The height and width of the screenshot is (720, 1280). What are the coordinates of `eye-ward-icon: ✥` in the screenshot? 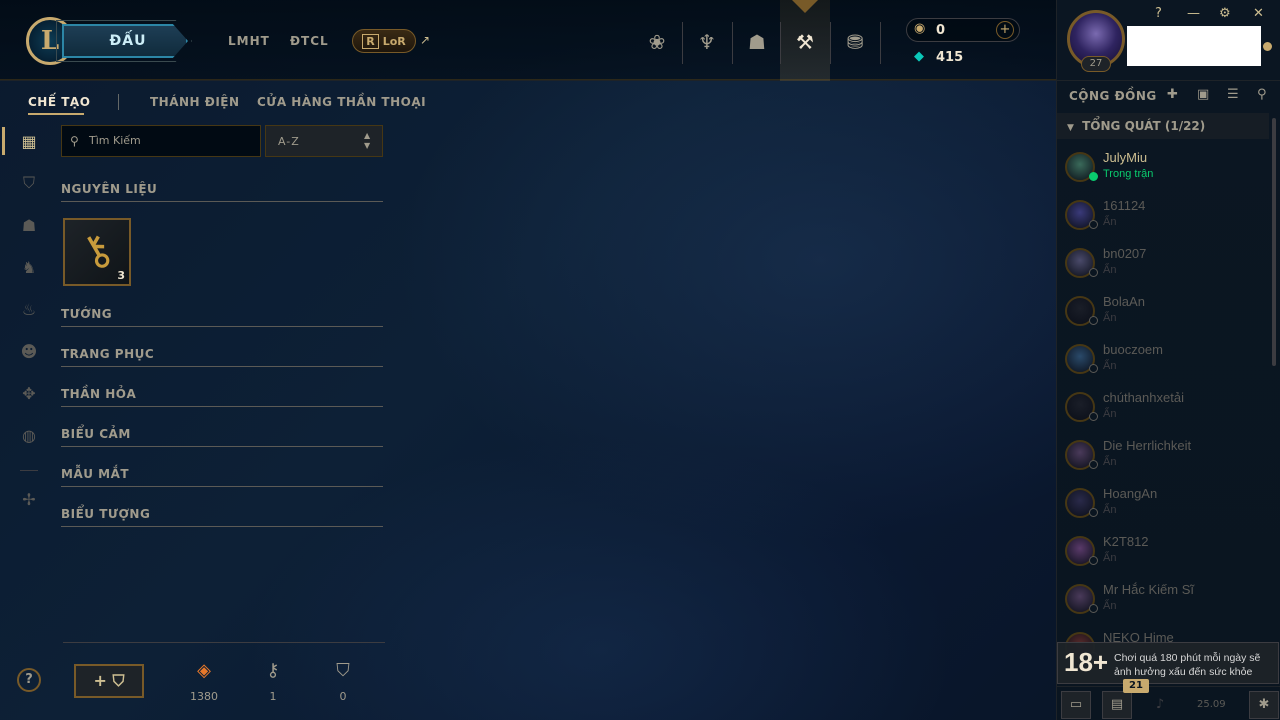 It's located at (29, 393).